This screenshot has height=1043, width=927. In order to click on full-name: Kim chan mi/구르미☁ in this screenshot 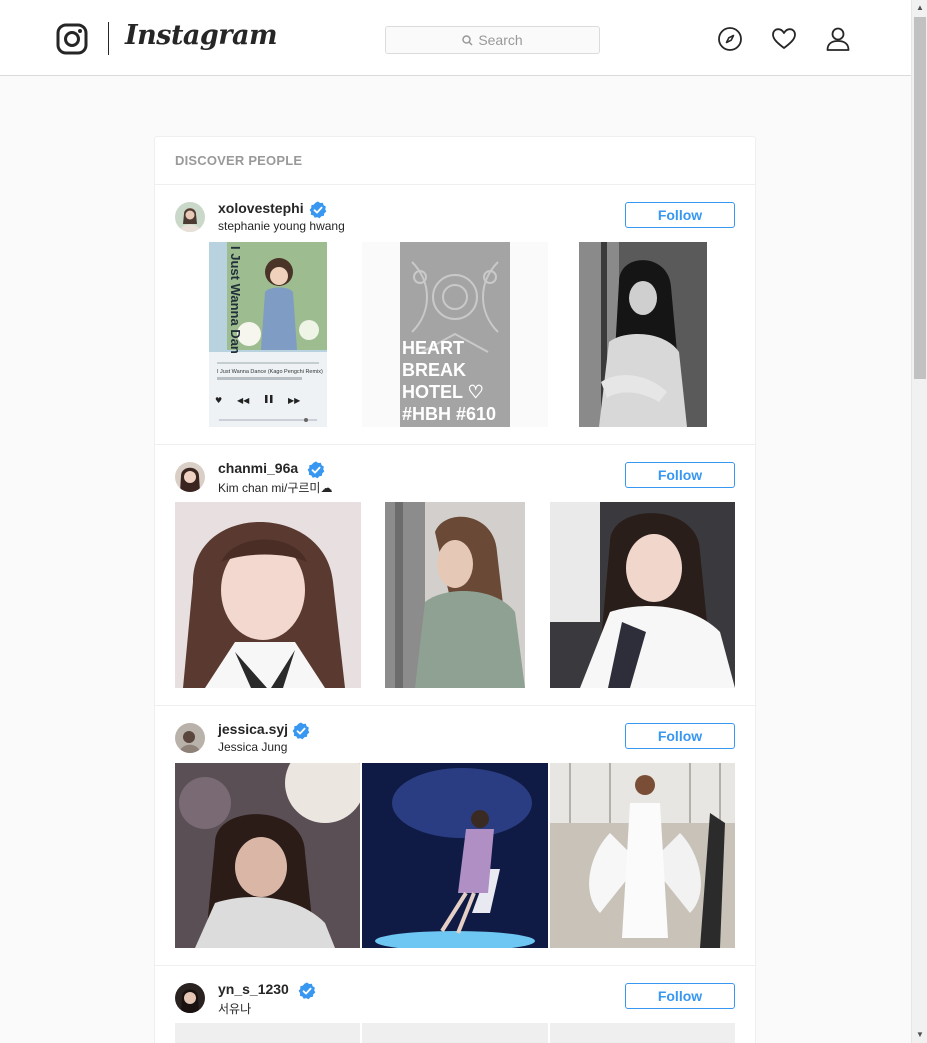, I will do `click(275, 488)`.